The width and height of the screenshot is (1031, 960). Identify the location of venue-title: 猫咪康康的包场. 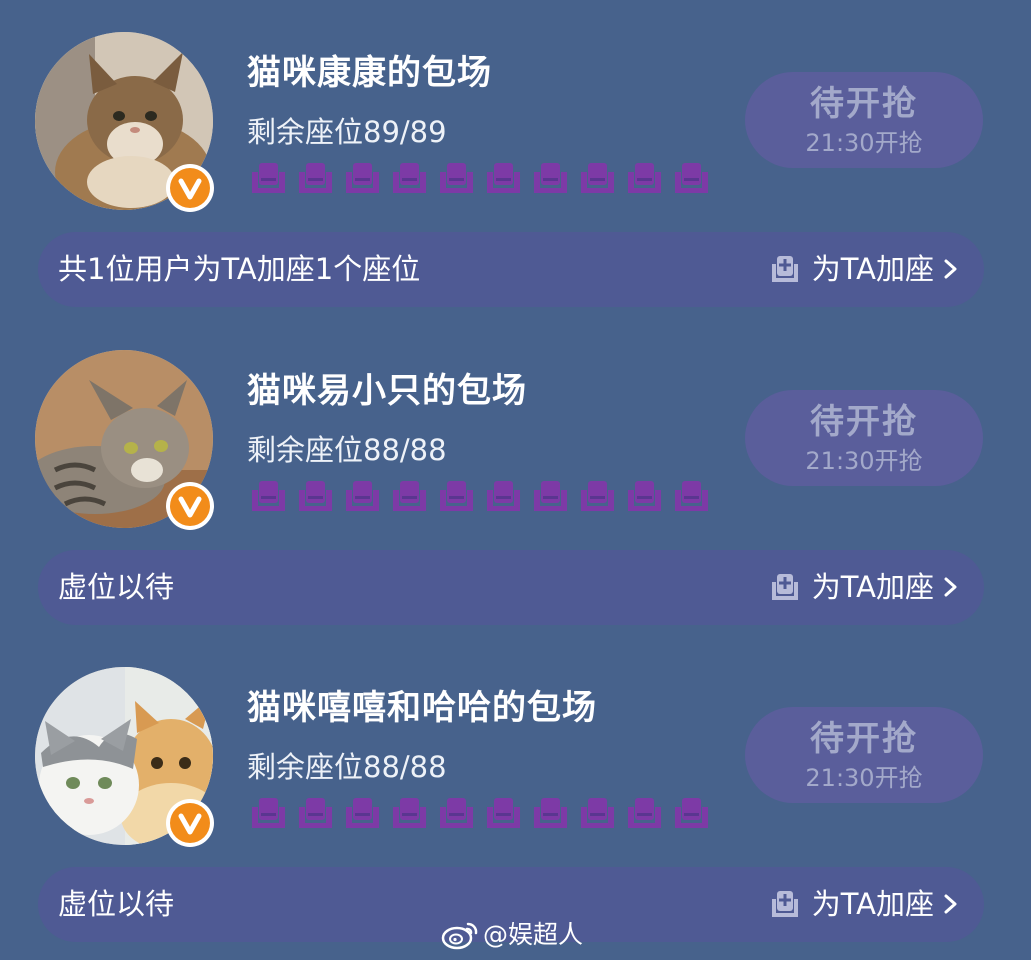
(369, 73).